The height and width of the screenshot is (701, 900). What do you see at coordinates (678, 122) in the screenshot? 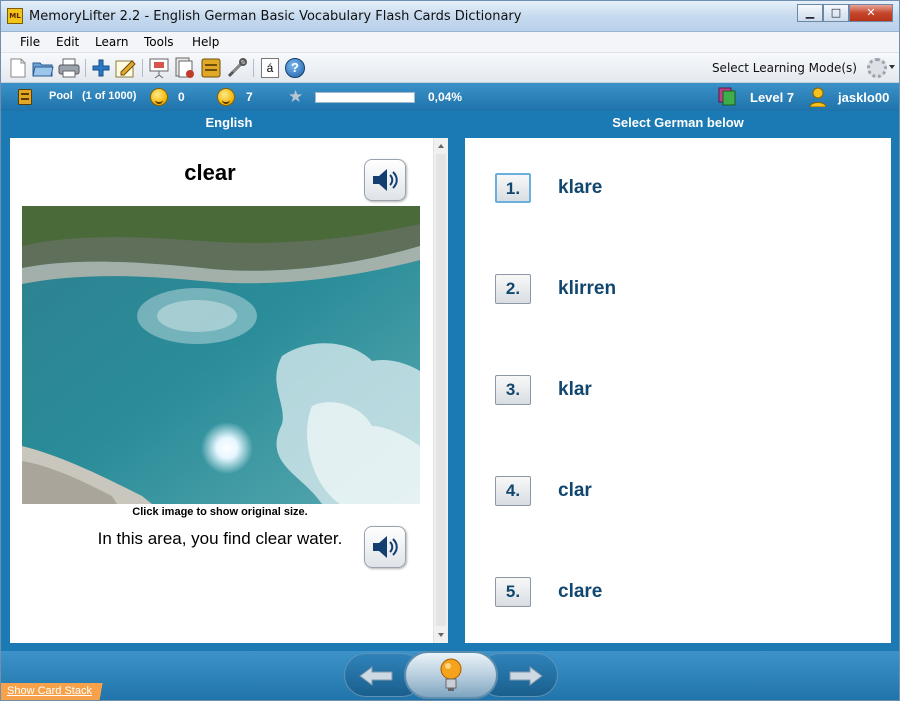
I see `answer-column-header: Select German below` at bounding box center [678, 122].